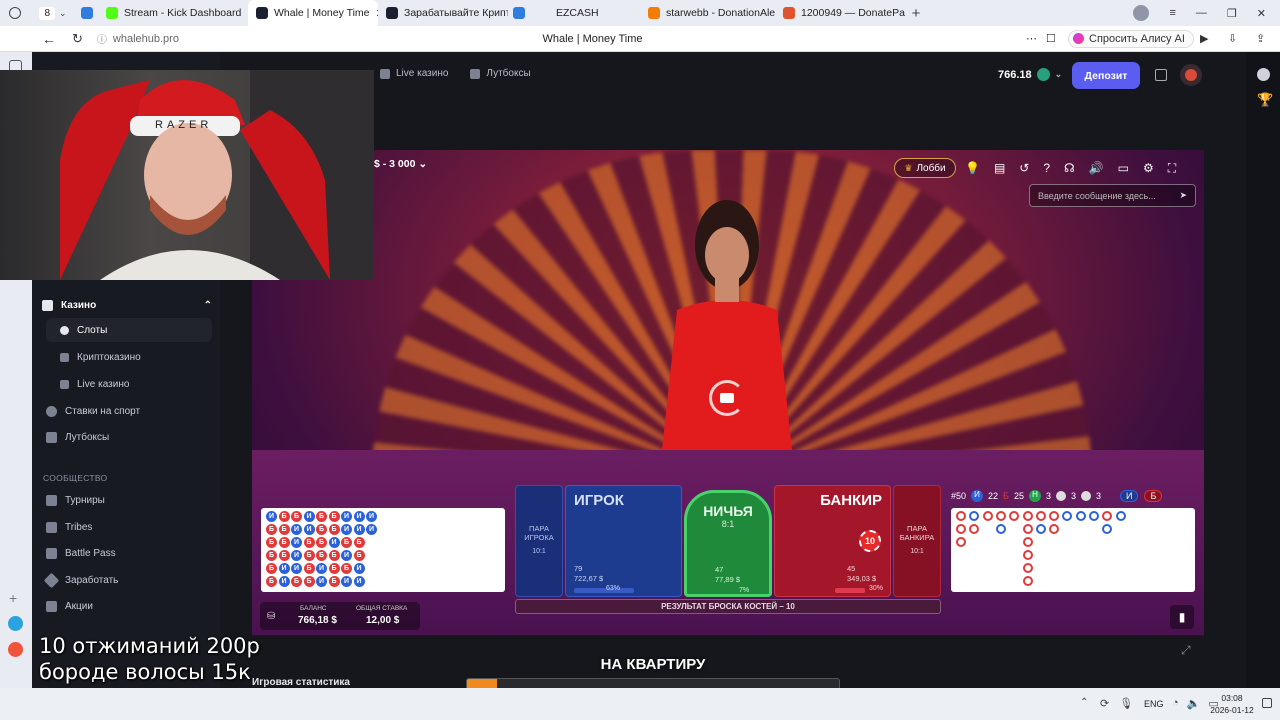 The image size is (1280, 720). What do you see at coordinates (313, 13) in the screenshot?
I see `tab-whale: Whale | Money Time ✕` at bounding box center [313, 13].